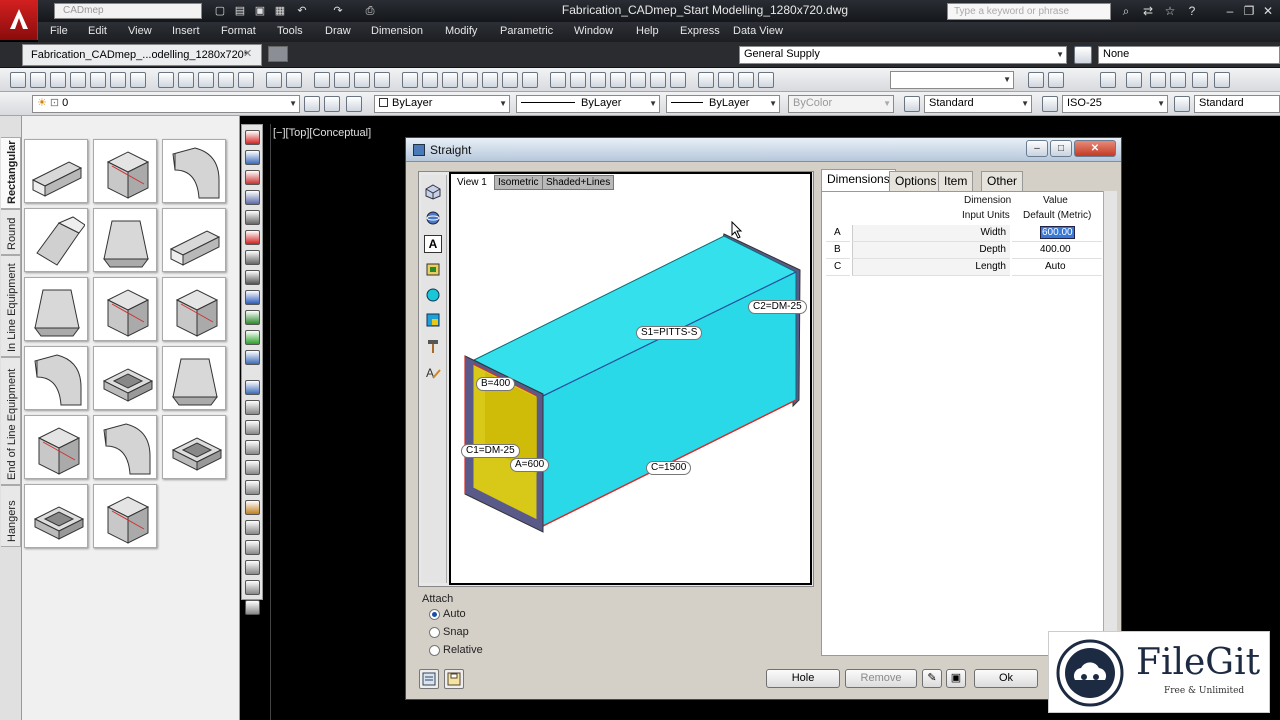 The width and height of the screenshot is (1280, 720). I want to click on workspace-switcher: CADmep, so click(128, 11).